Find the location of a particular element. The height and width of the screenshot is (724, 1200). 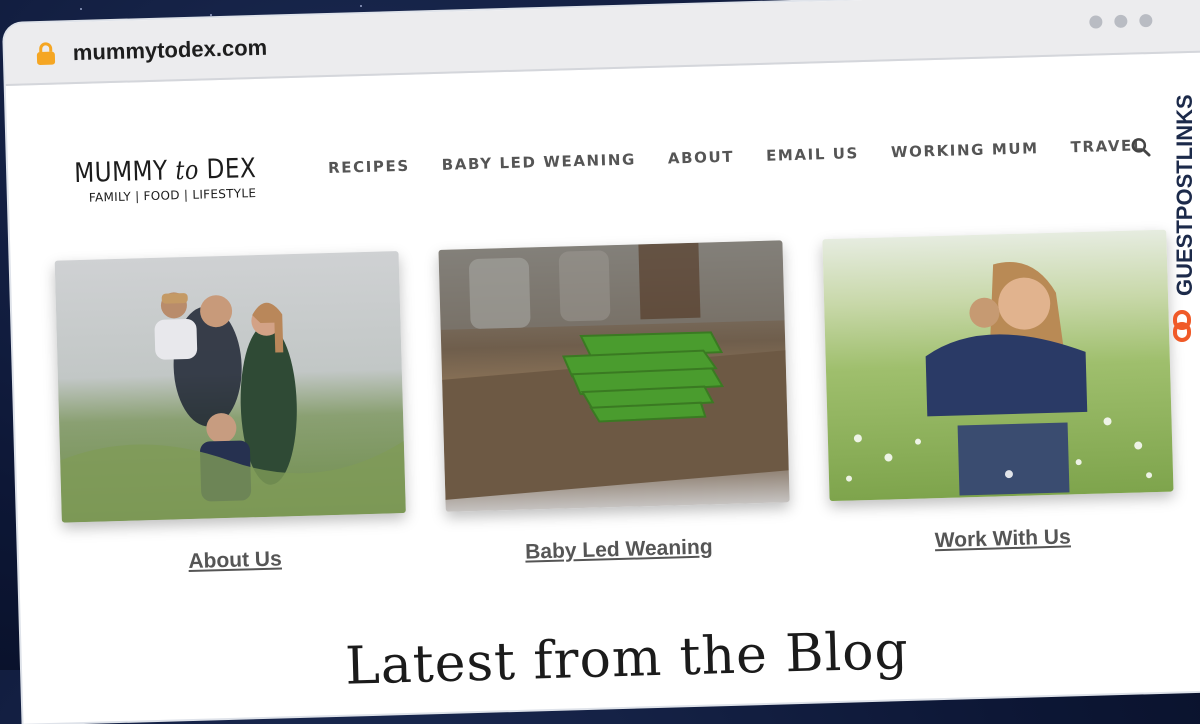

mother-hugging-child-photo is located at coordinates (998, 365).